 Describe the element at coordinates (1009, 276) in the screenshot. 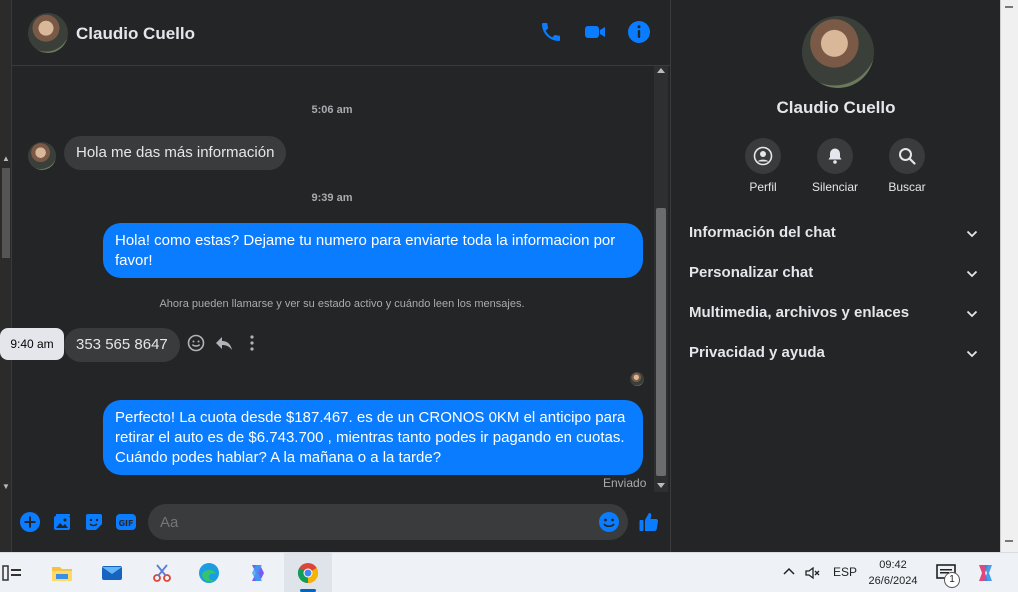

I see `page-scrollbar` at that location.